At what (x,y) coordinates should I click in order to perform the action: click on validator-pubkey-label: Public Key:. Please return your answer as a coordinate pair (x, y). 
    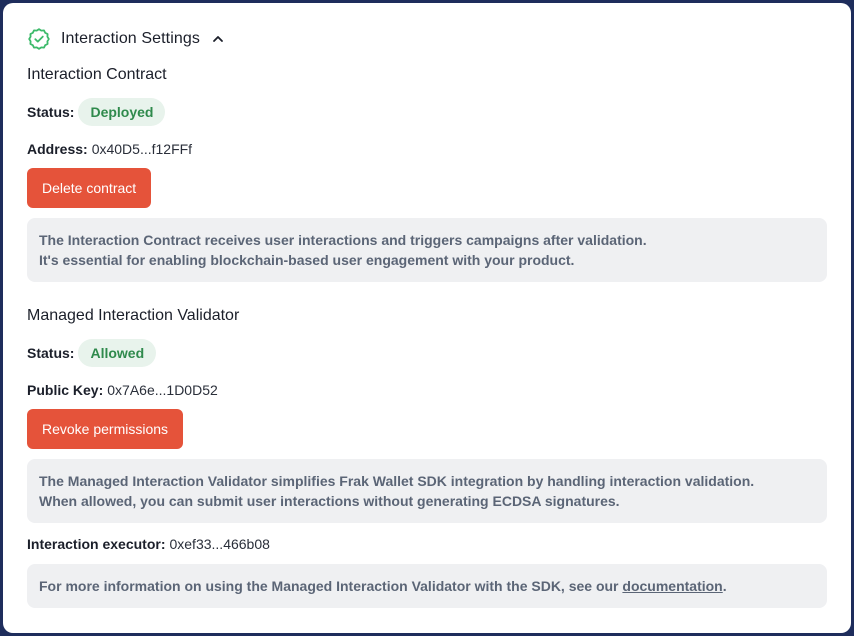
    Looking at the image, I should click on (65, 390).